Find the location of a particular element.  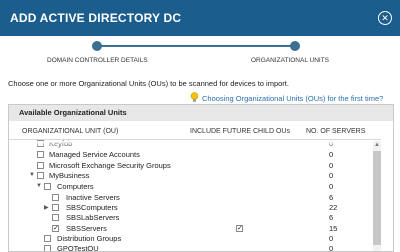

column-header-future: INCLUDE FUTURE CHILD OUs is located at coordinates (240, 131).